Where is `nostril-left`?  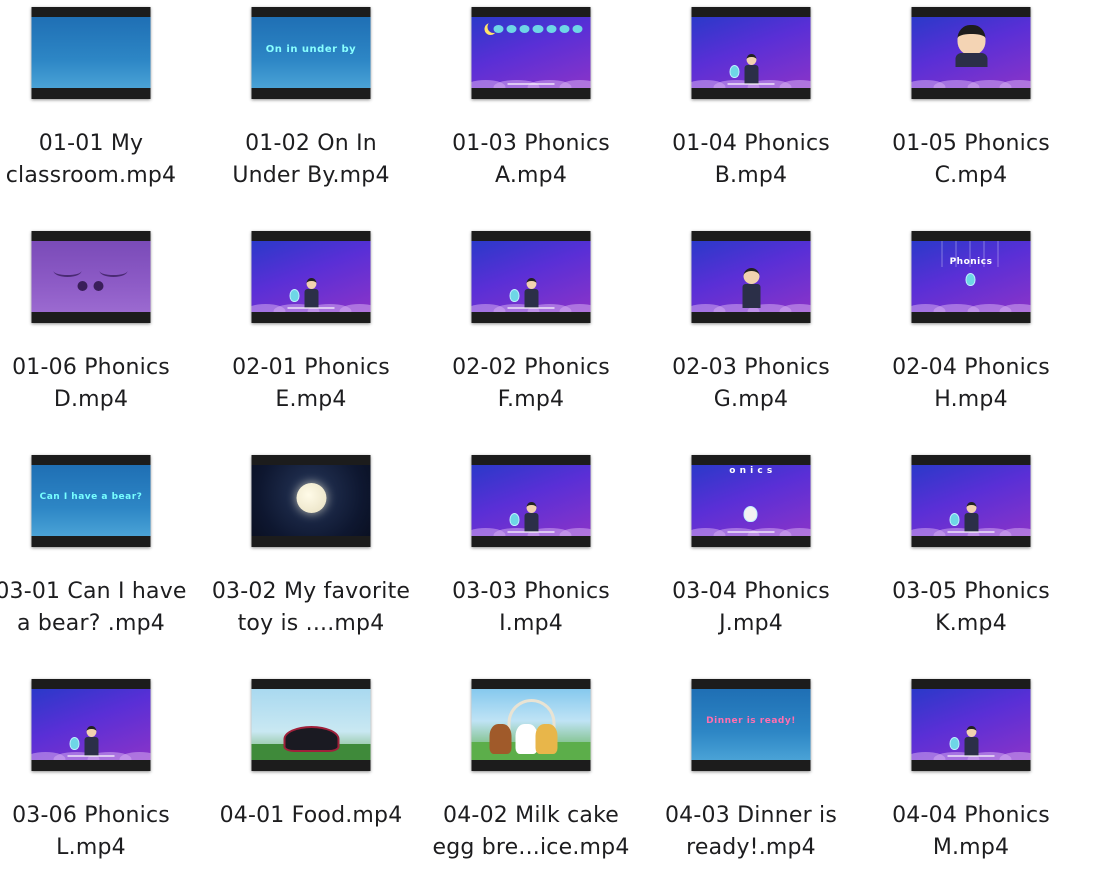 nostril-left is located at coordinates (82, 286).